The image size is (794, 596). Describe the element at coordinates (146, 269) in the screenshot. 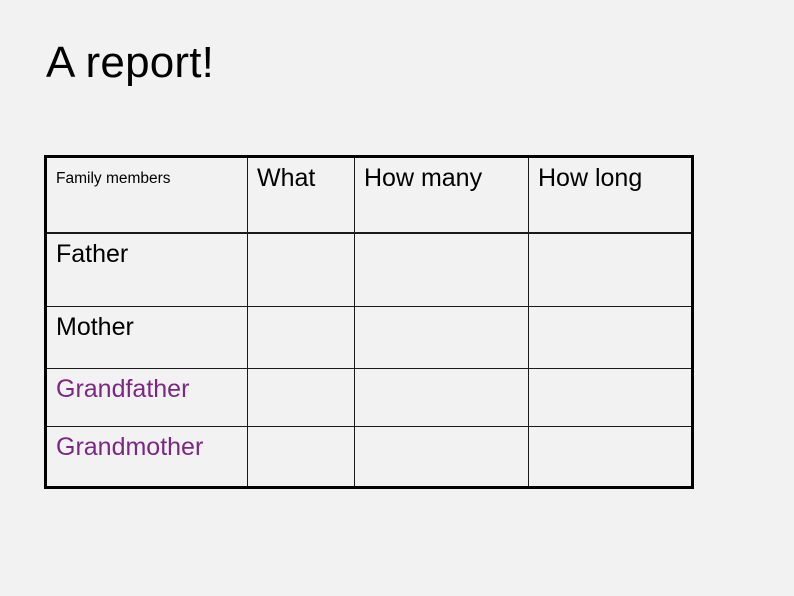

I see `cell-member-father: Father` at that location.